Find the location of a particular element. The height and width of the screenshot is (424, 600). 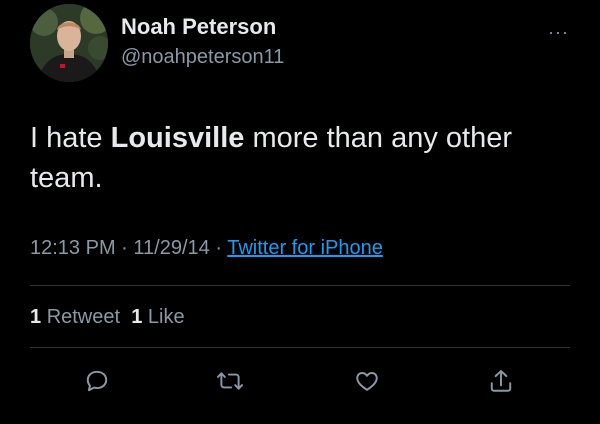

heart-icon is located at coordinates (367, 381).